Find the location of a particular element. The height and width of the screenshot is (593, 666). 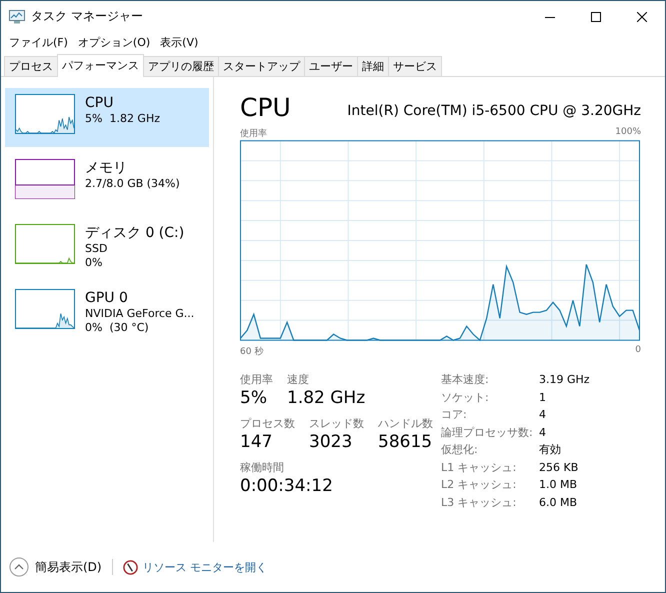

stat-label: 使用率 is located at coordinates (256, 379).